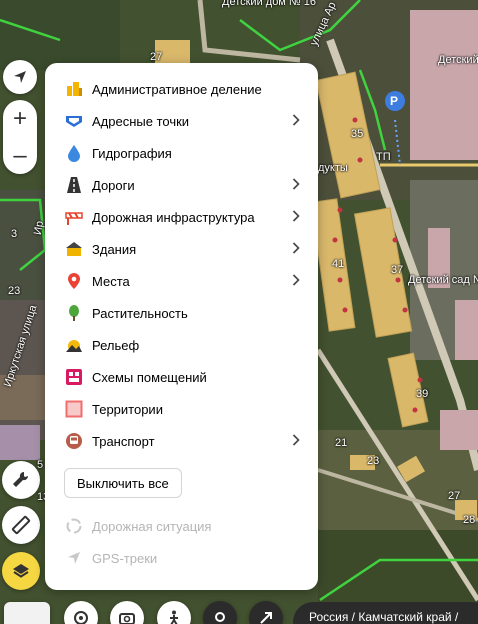 The image size is (478, 624). What do you see at coordinates (74, 249) in the screenshot?
I see `building-icon` at bounding box center [74, 249].